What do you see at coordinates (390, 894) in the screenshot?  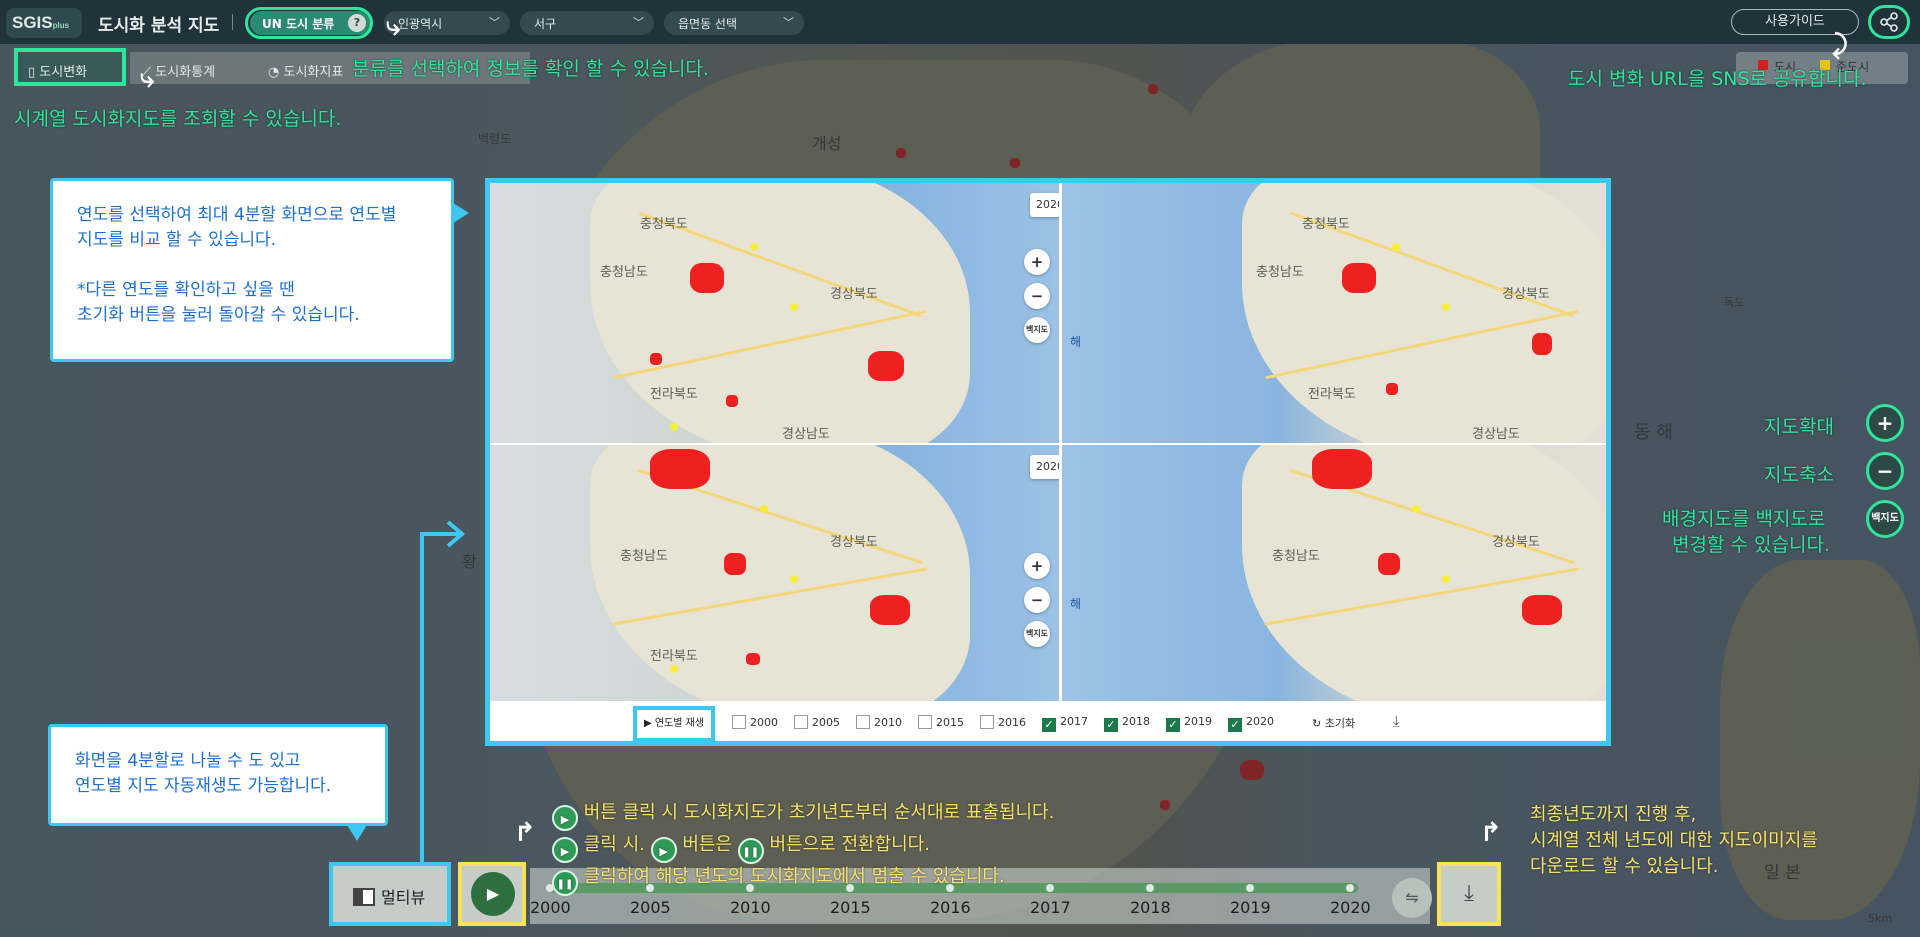 I see `multiview-button: 멀티뷰` at bounding box center [390, 894].